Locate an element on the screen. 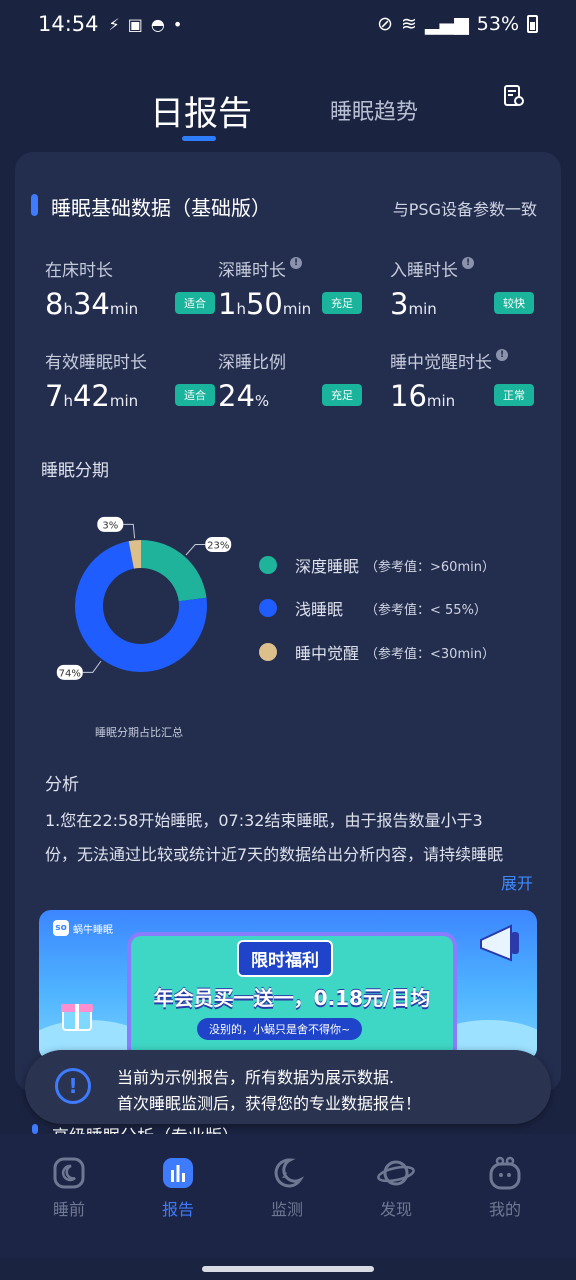  profile-icon is located at coordinates (505, 1173).